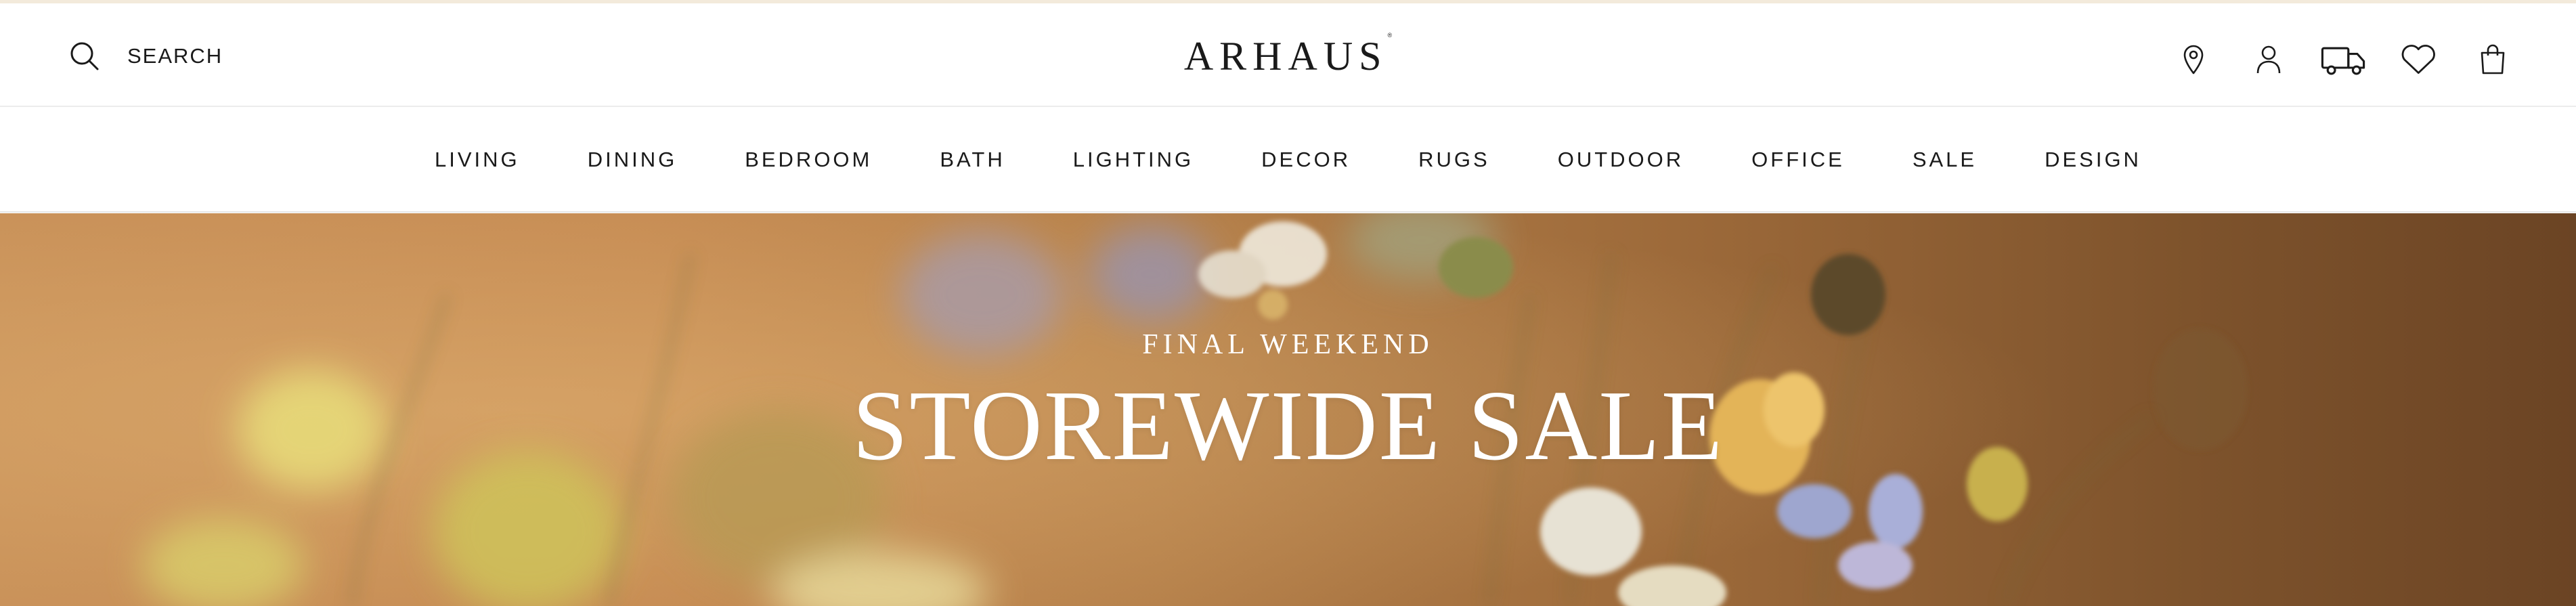 Image resolution: width=2576 pixels, height=606 pixels. Describe the element at coordinates (1454, 160) in the screenshot. I see `nav-item-rugs: RUGS` at that location.